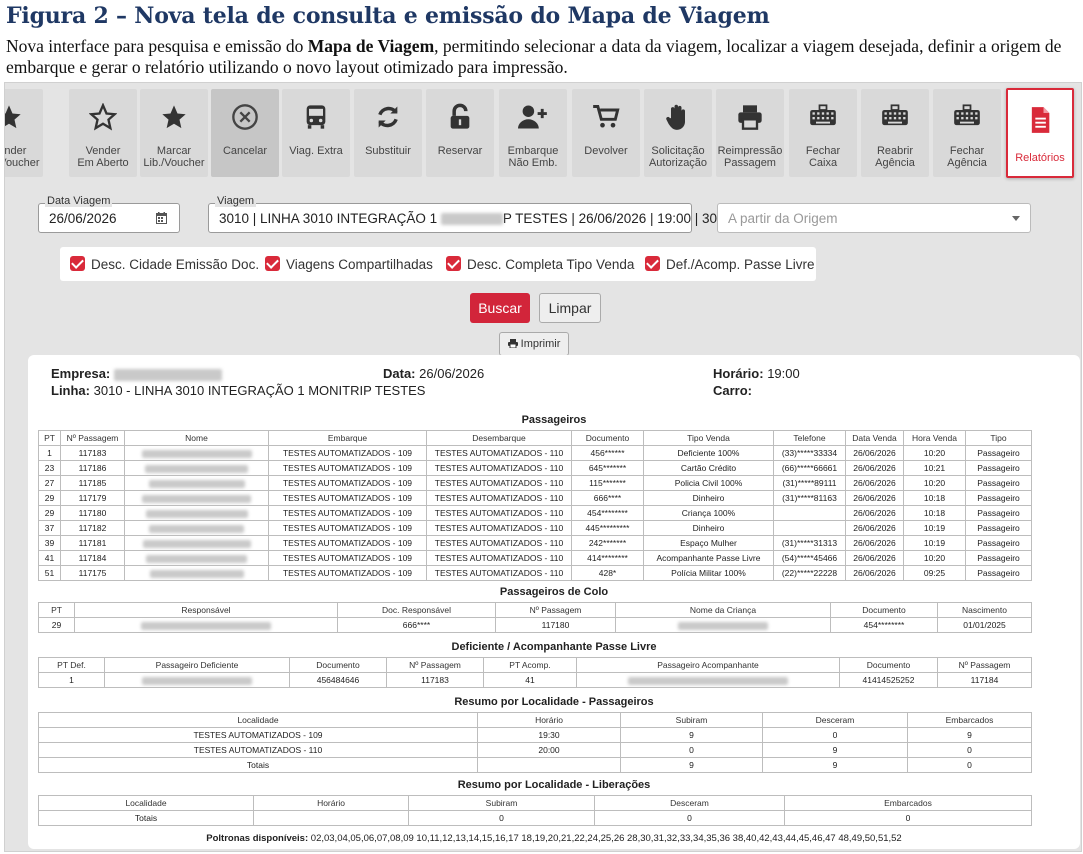 The width and height of the screenshot is (1083, 854). What do you see at coordinates (161, 218) in the screenshot?
I see `calendar-icon` at bounding box center [161, 218].